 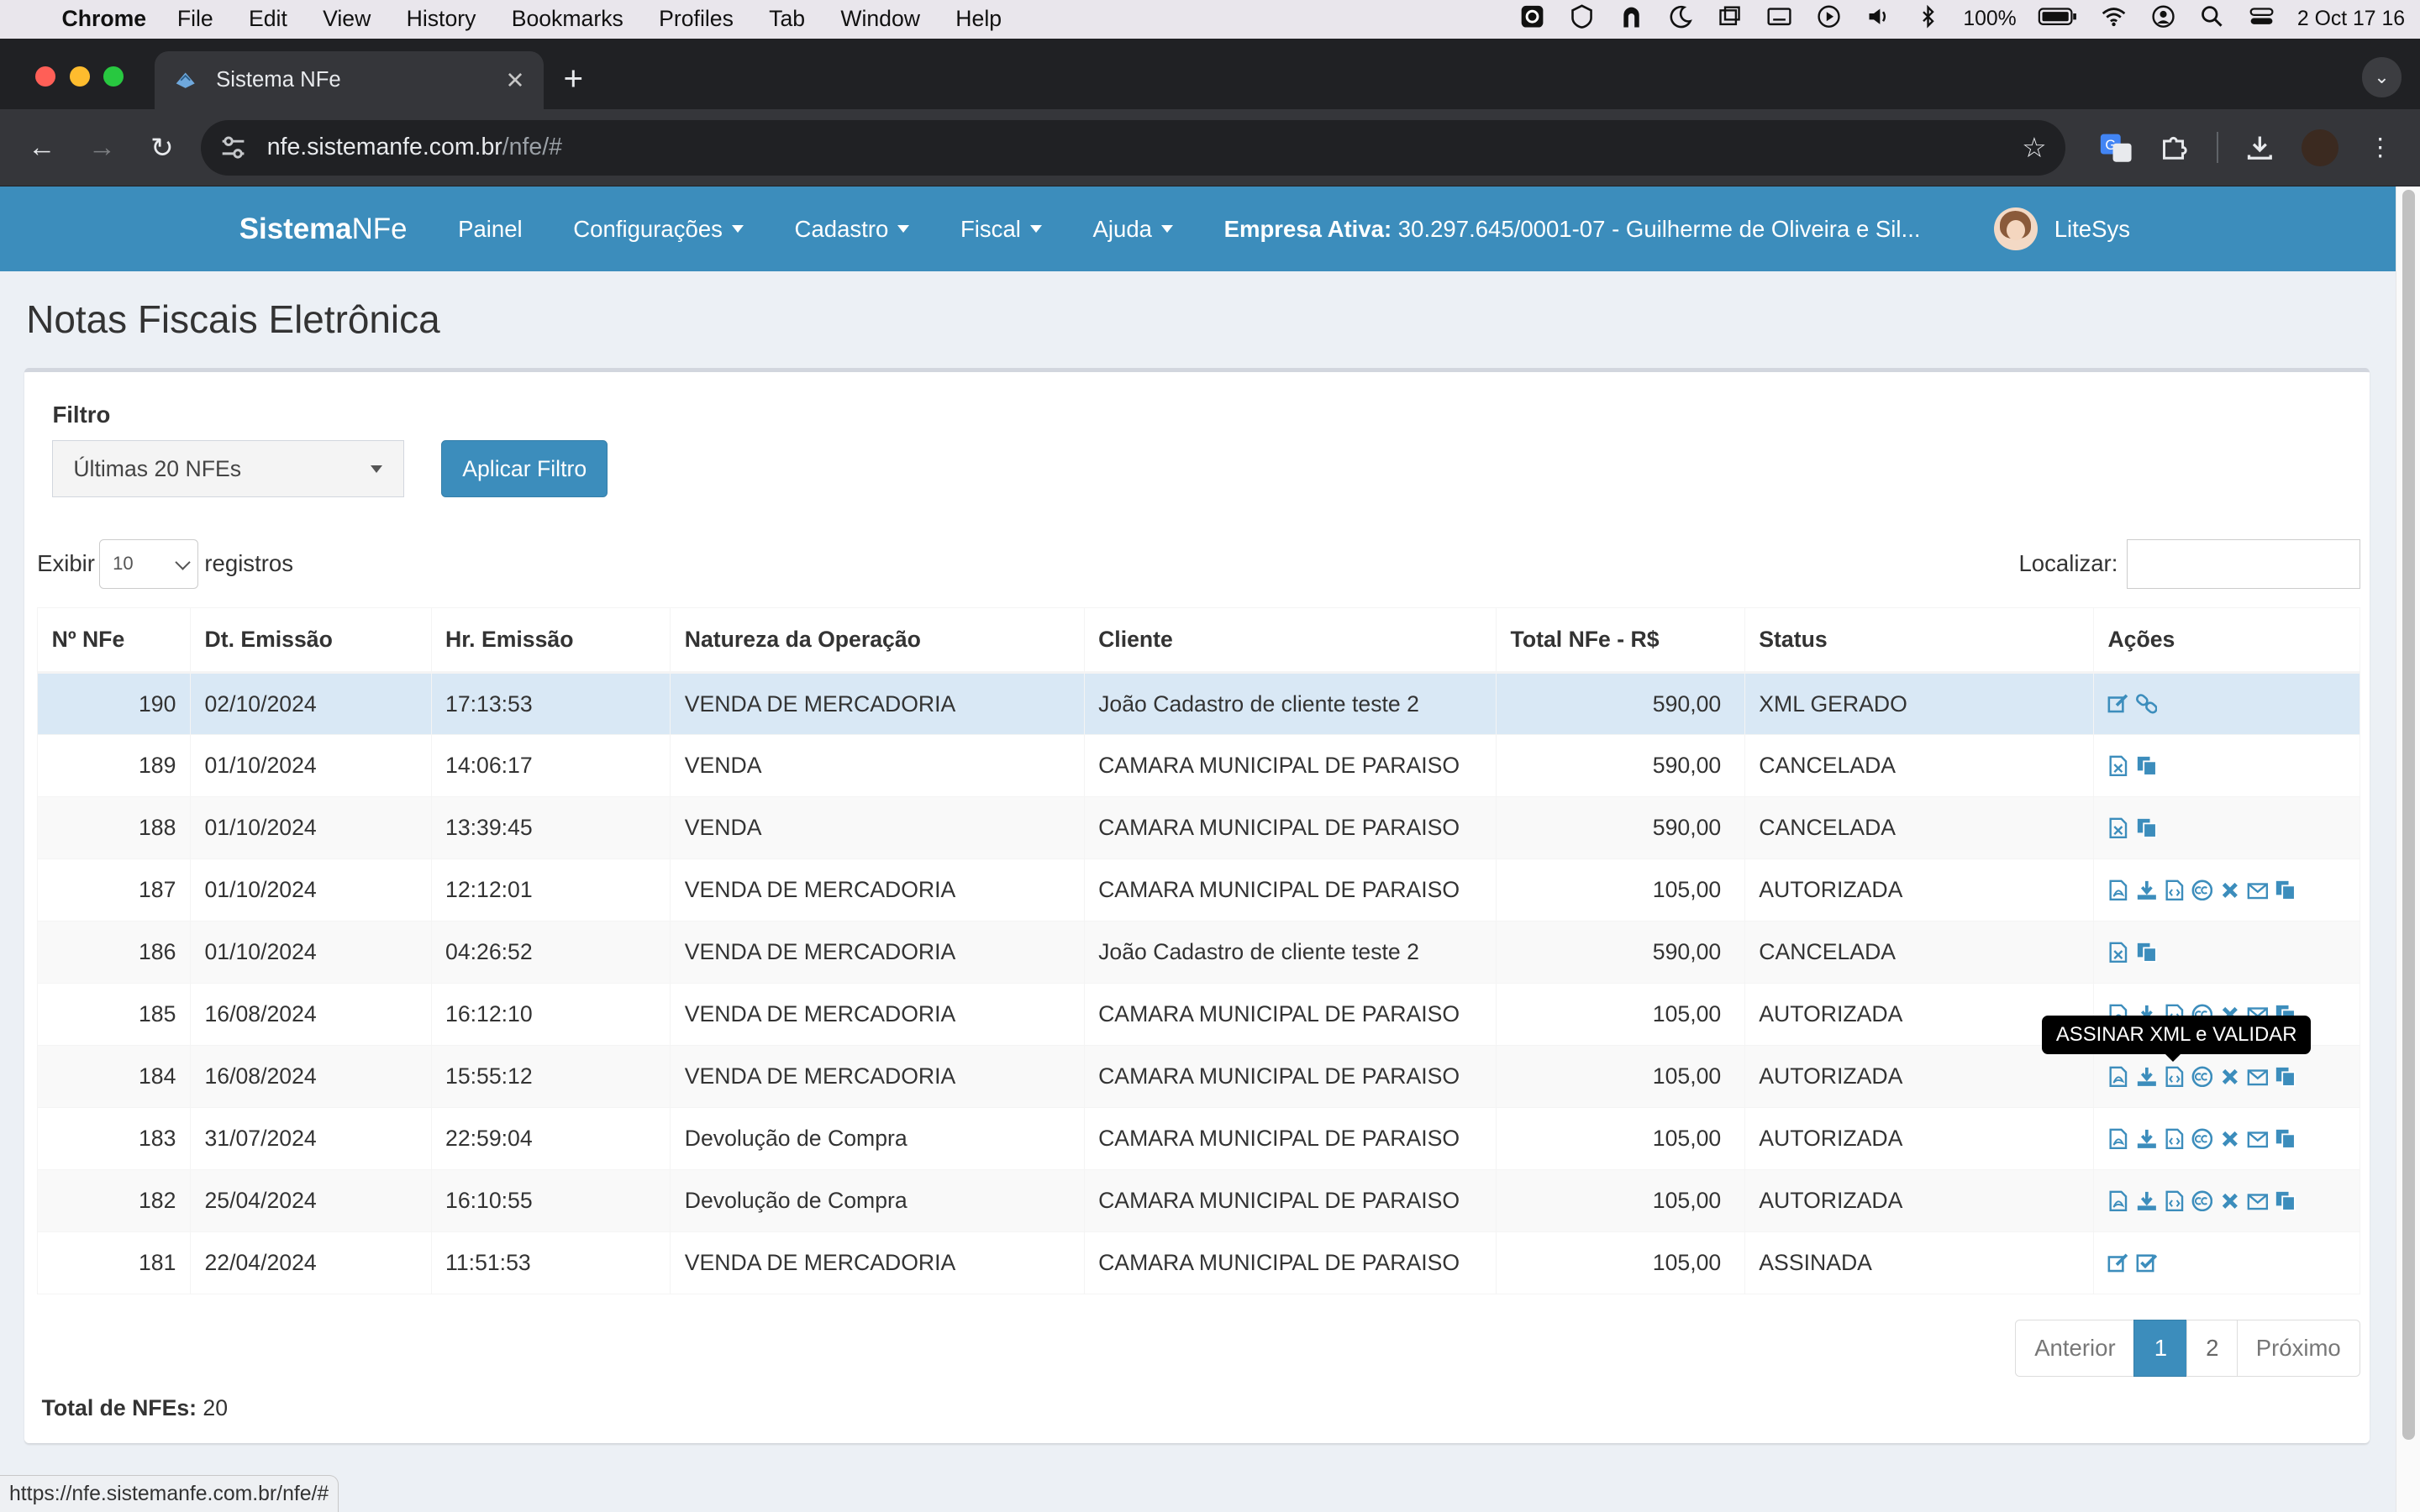 I want to click on grammarly-icon, so click(x=1532, y=19).